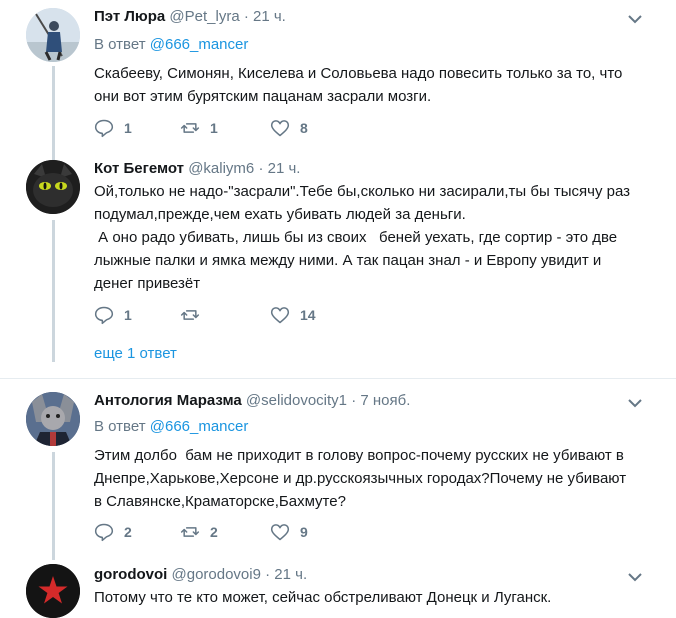 This screenshot has height=618, width=676. Describe the element at coordinates (304, 532) in the screenshot. I see `like-count: 9` at that location.